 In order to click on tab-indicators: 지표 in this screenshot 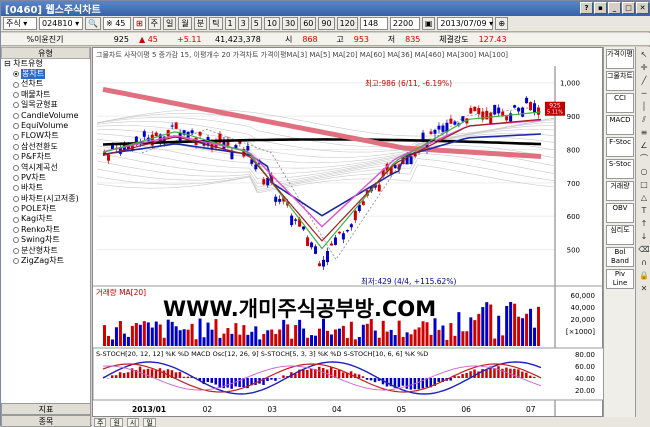, I will do `click(46, 409)`.